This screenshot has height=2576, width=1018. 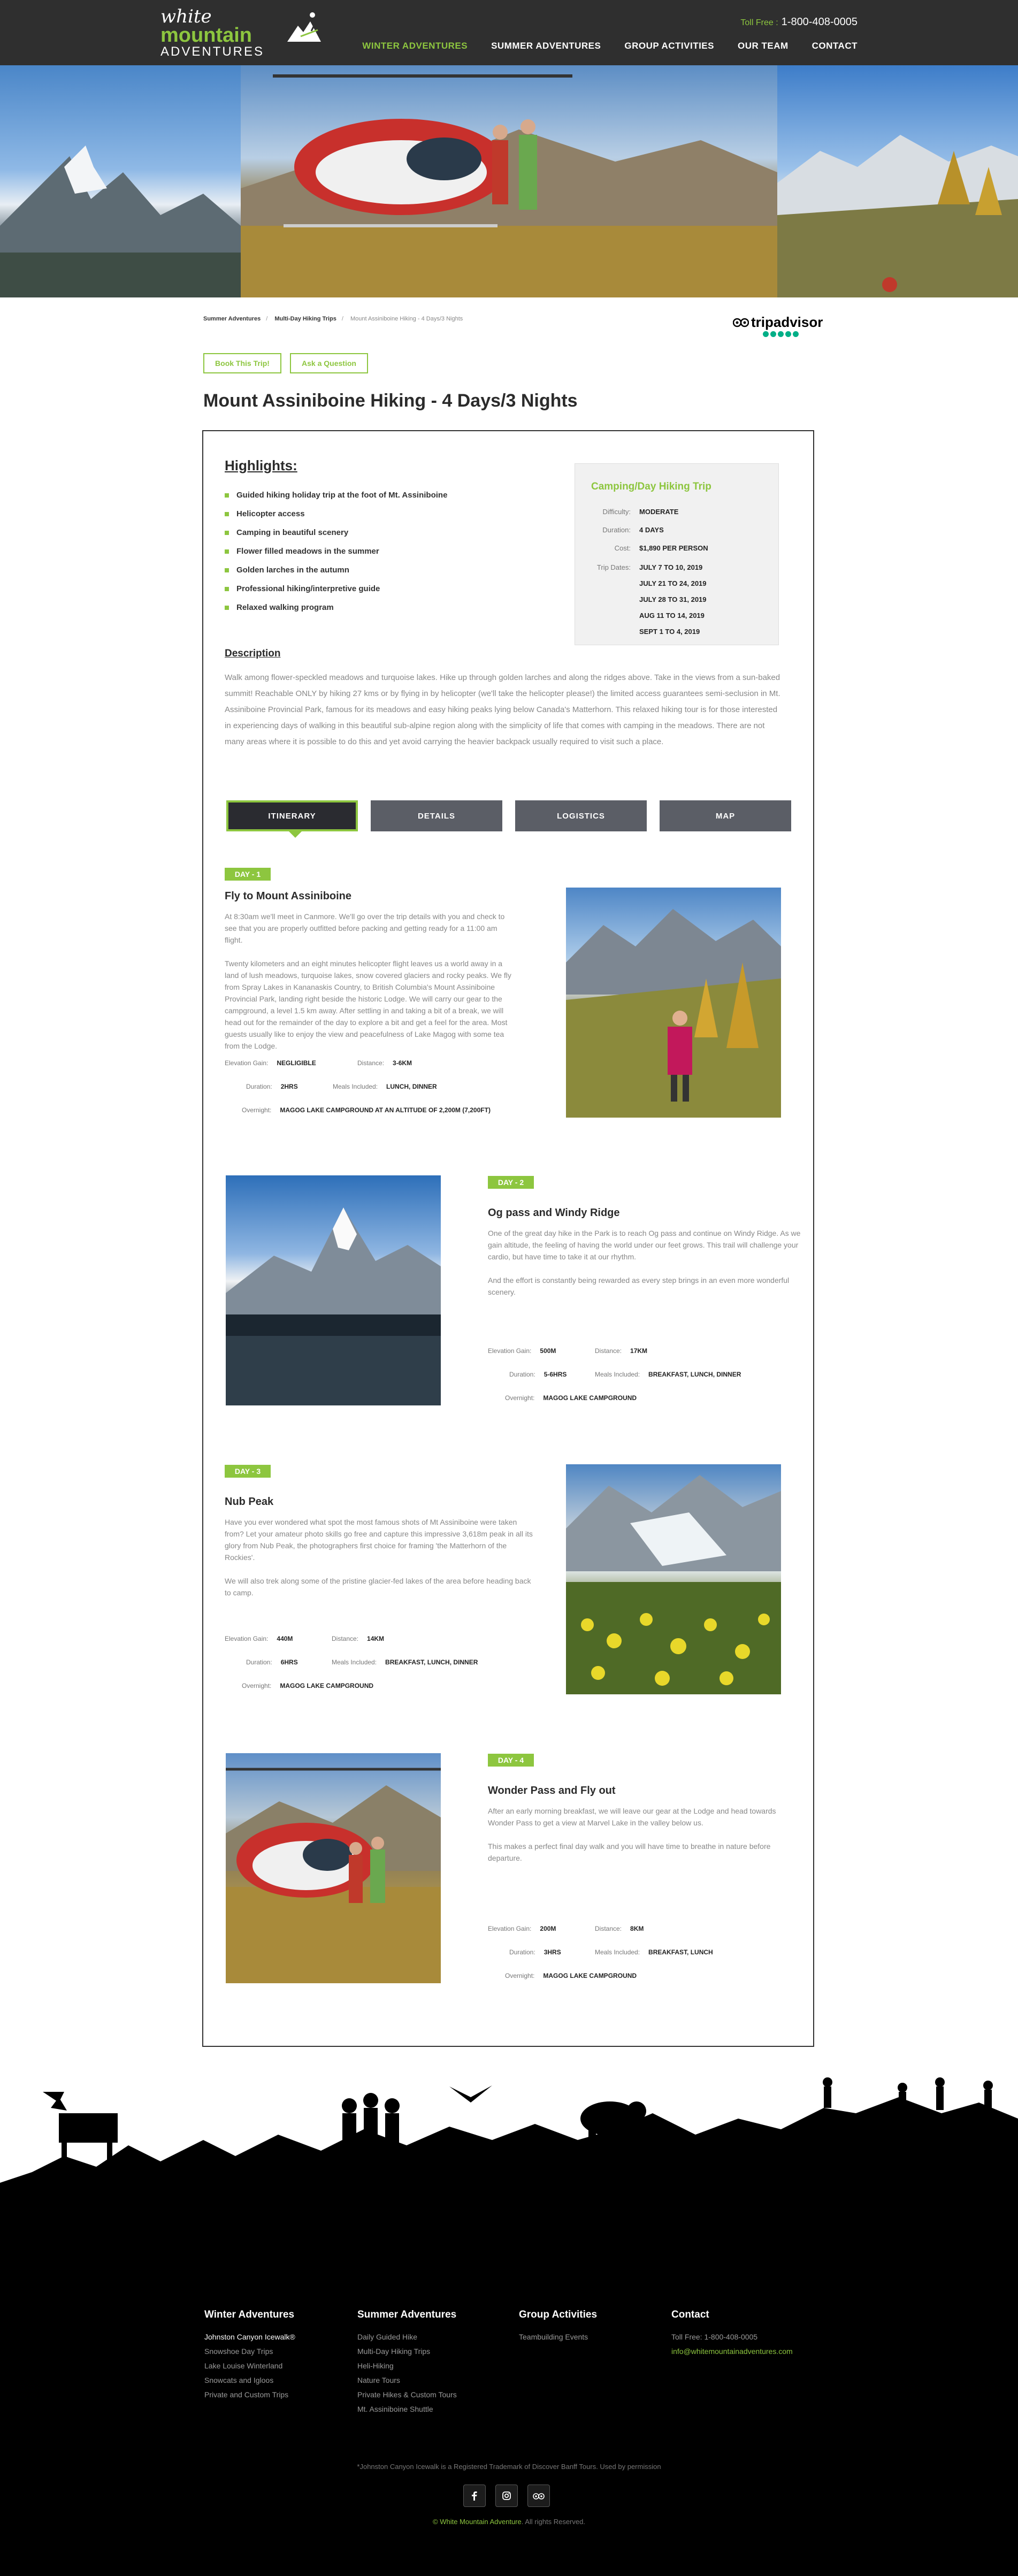 What do you see at coordinates (240, 34) in the screenshot?
I see `site-logo: white mountain ADVENTURES` at bounding box center [240, 34].